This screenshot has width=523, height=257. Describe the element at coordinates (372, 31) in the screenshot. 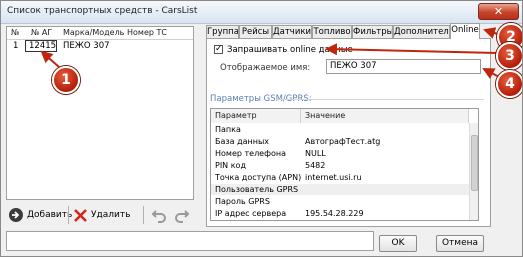

I see `tab-filters: Фильтры` at that location.